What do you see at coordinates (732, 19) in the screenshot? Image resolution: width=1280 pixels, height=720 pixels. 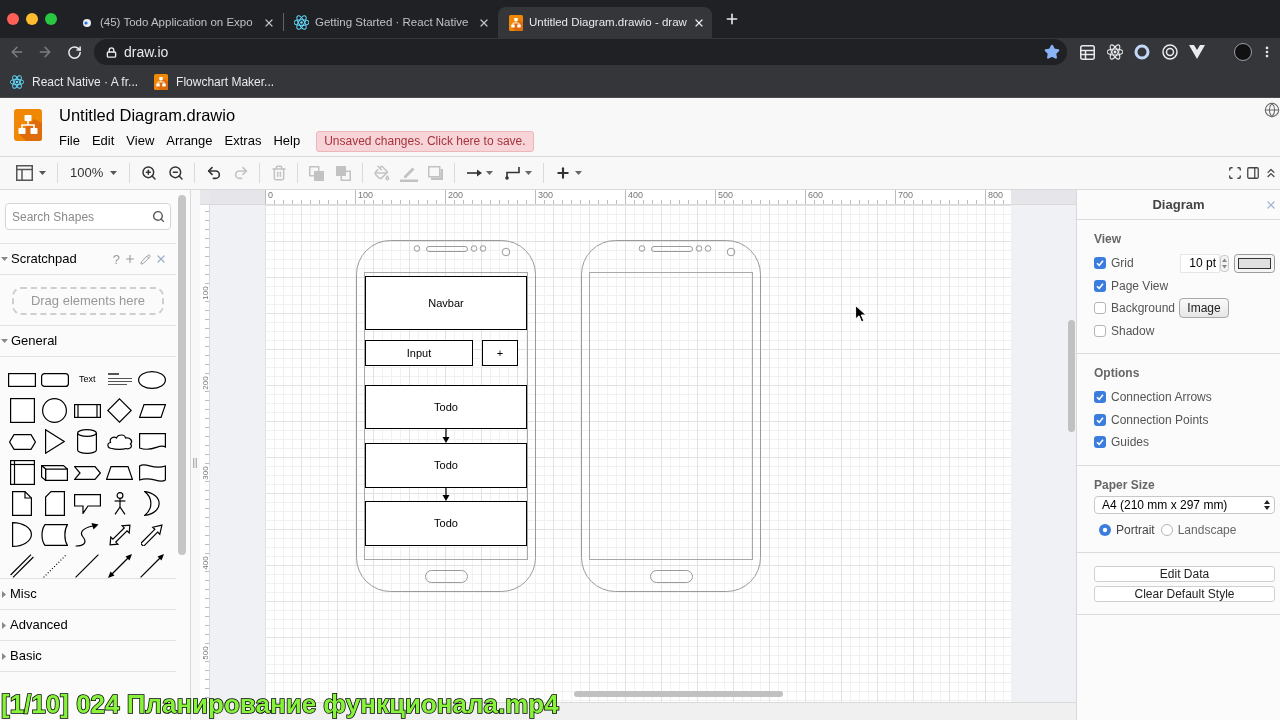 I see `new-tab-icon` at bounding box center [732, 19].